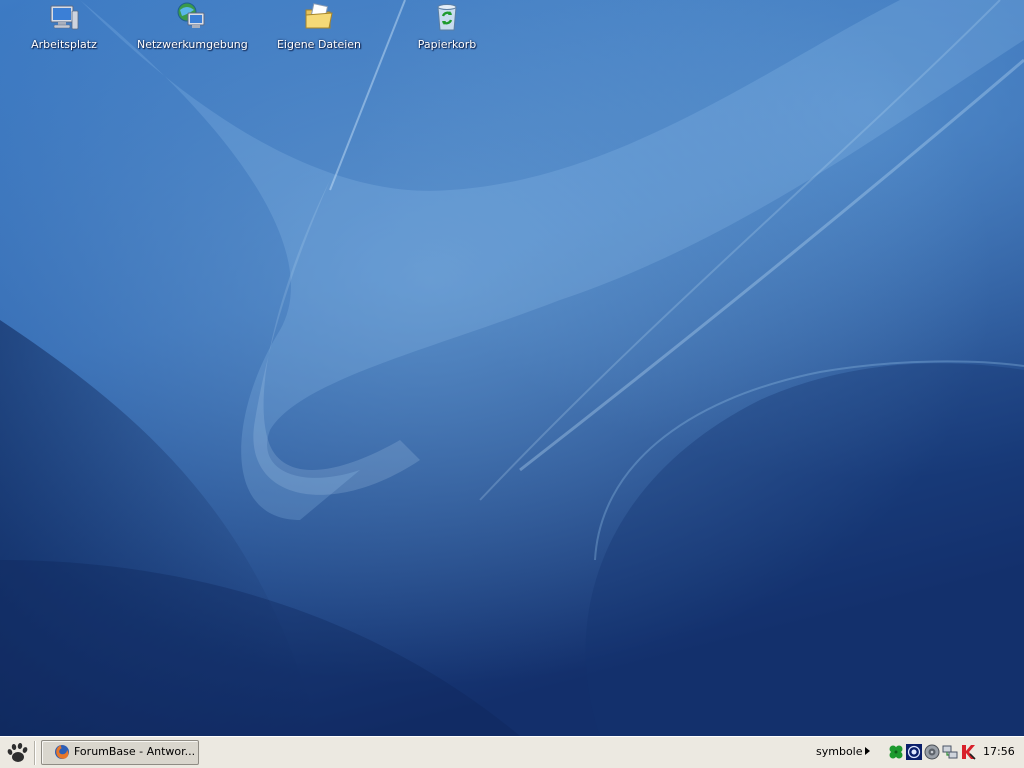 This screenshot has height=768, width=1024. What do you see at coordinates (192, 44) in the screenshot?
I see `desktop-icon-label: Netzwerkumgebung` at bounding box center [192, 44].